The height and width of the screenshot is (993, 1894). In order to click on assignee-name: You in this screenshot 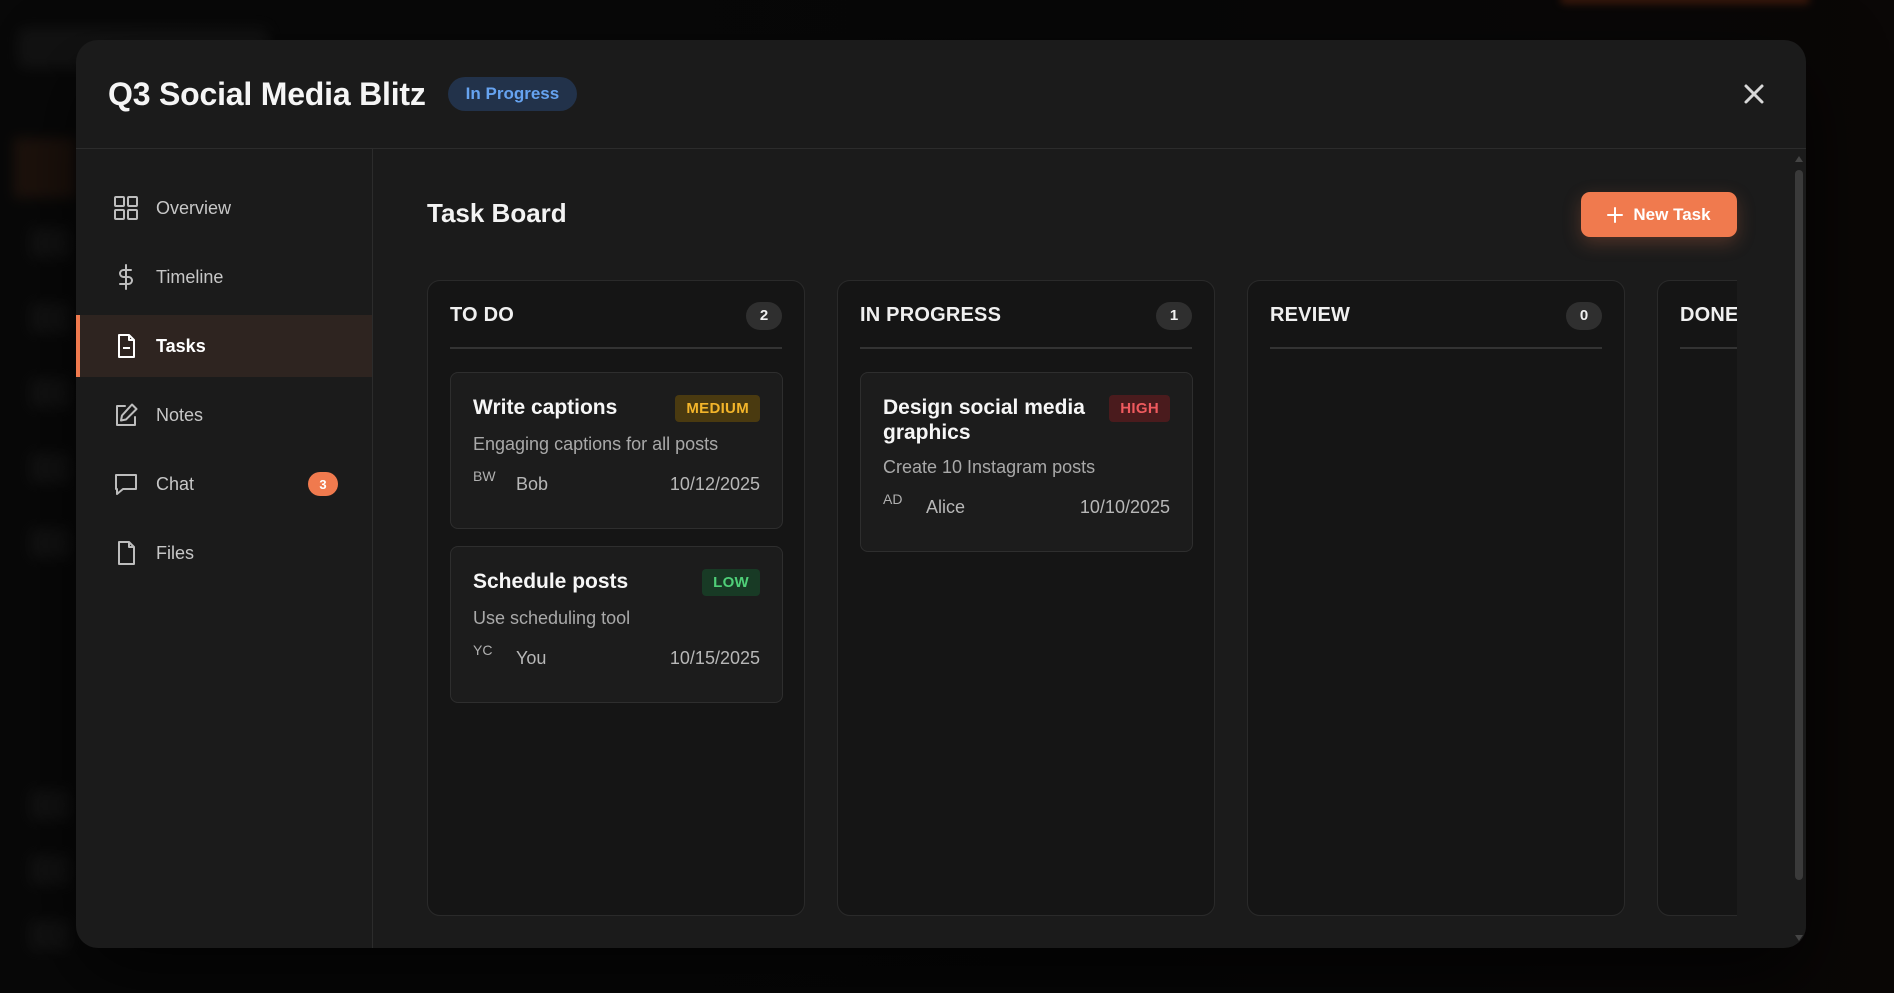, I will do `click(531, 658)`.